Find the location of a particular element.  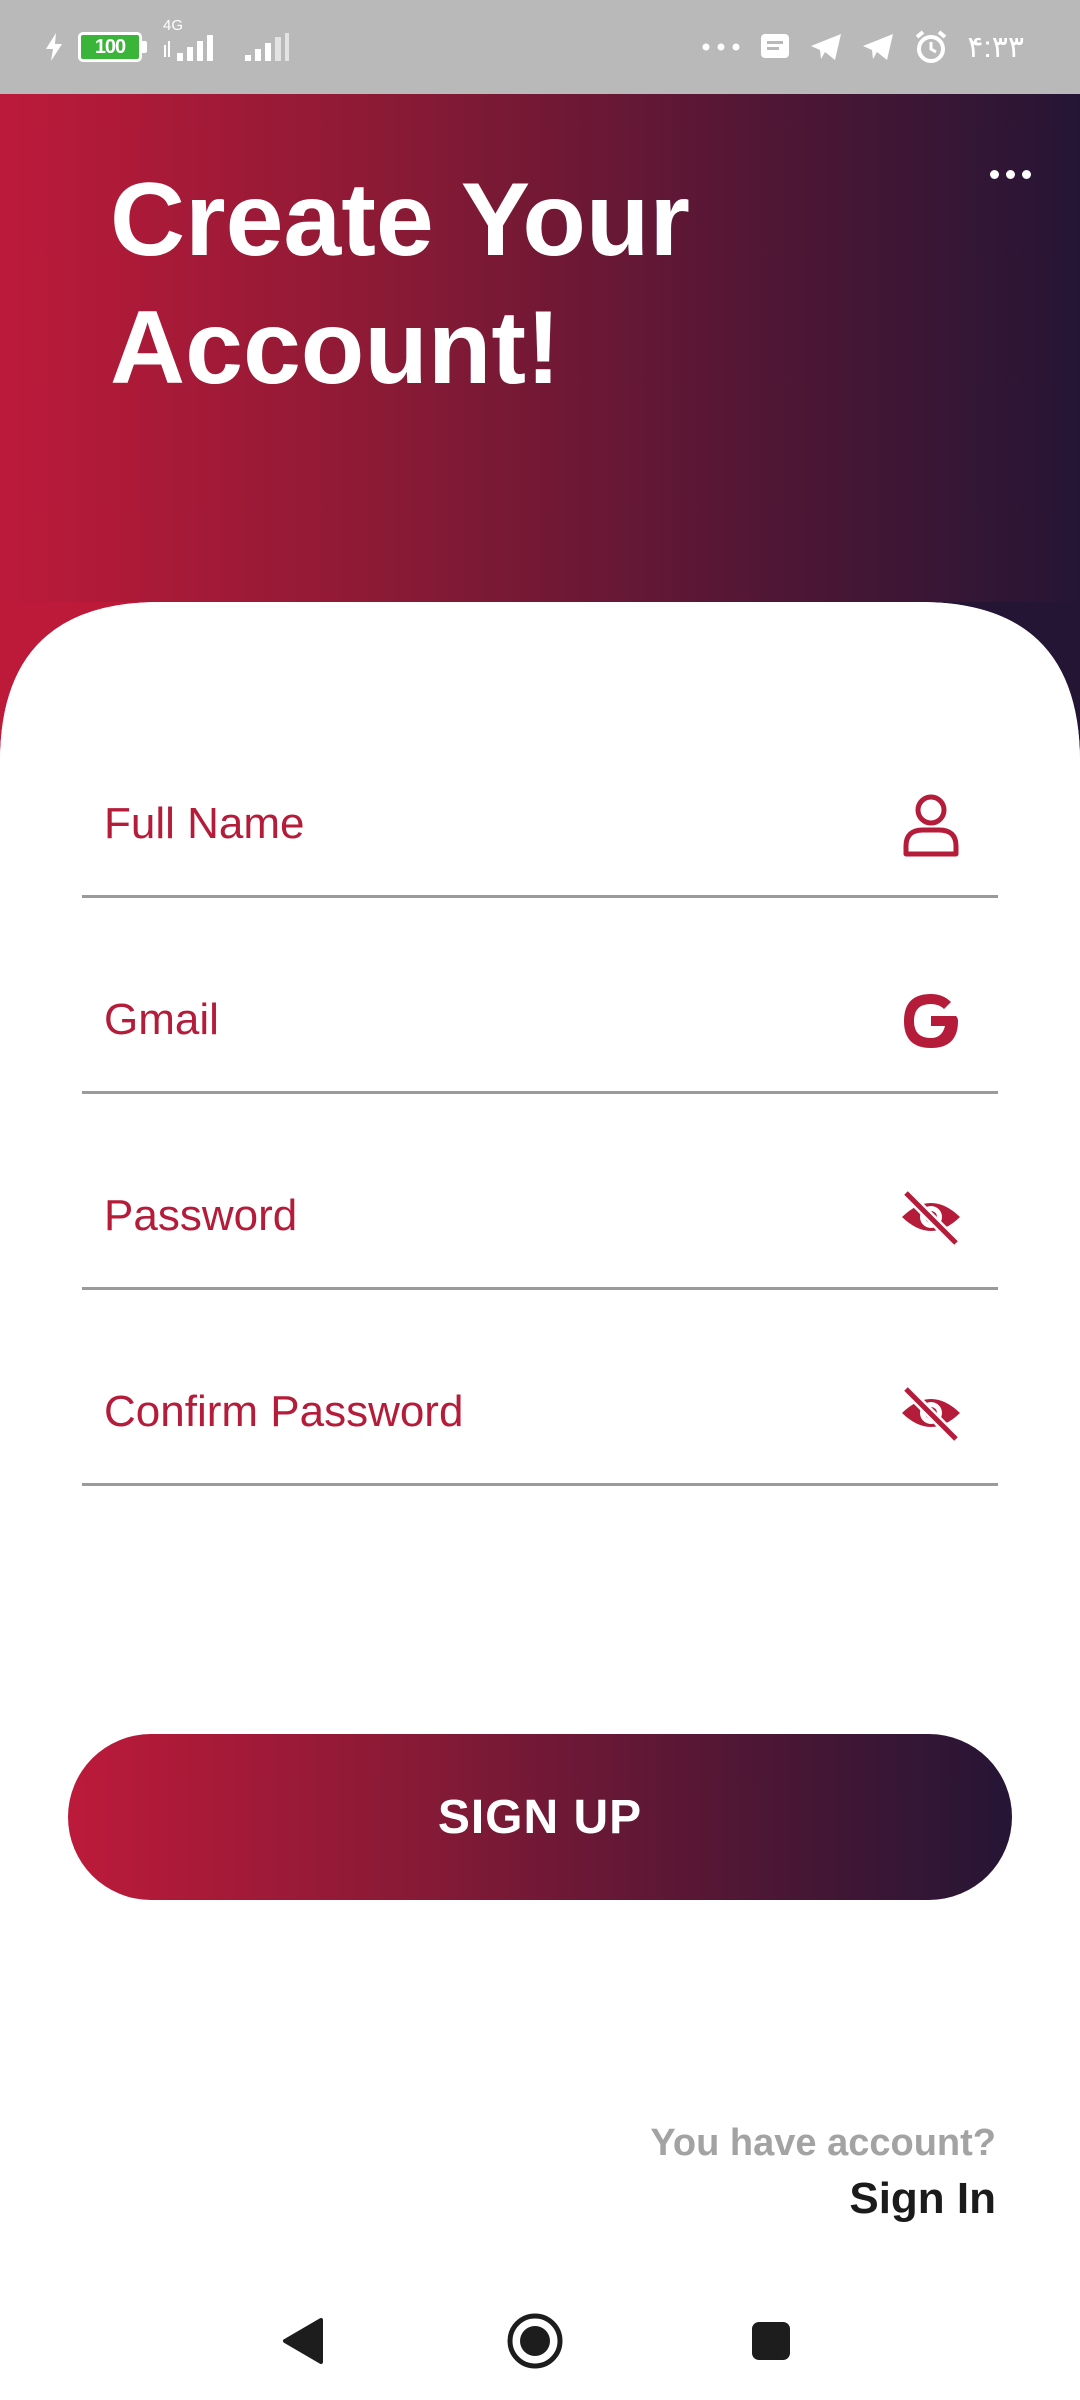

battery-indicator: 100 is located at coordinates (112, 47).